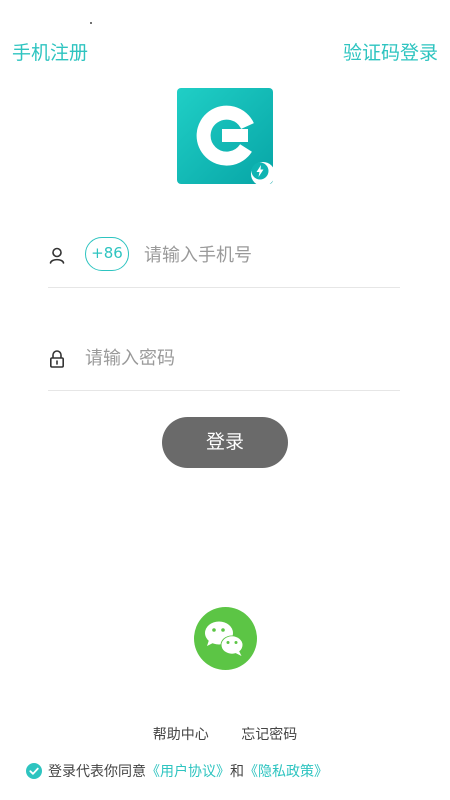 This screenshot has width=450, height=800. I want to click on help-center-link: 帮助中心, so click(181, 735).